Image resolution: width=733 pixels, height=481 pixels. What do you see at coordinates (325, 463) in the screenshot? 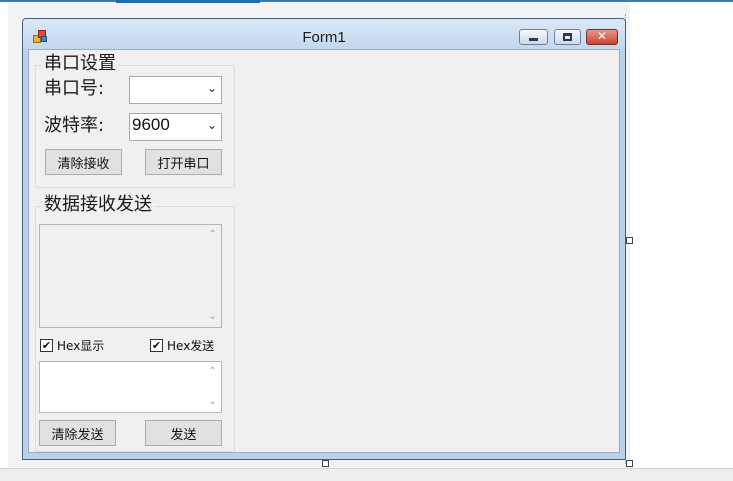
I see `resize-handle-bottom` at bounding box center [325, 463].